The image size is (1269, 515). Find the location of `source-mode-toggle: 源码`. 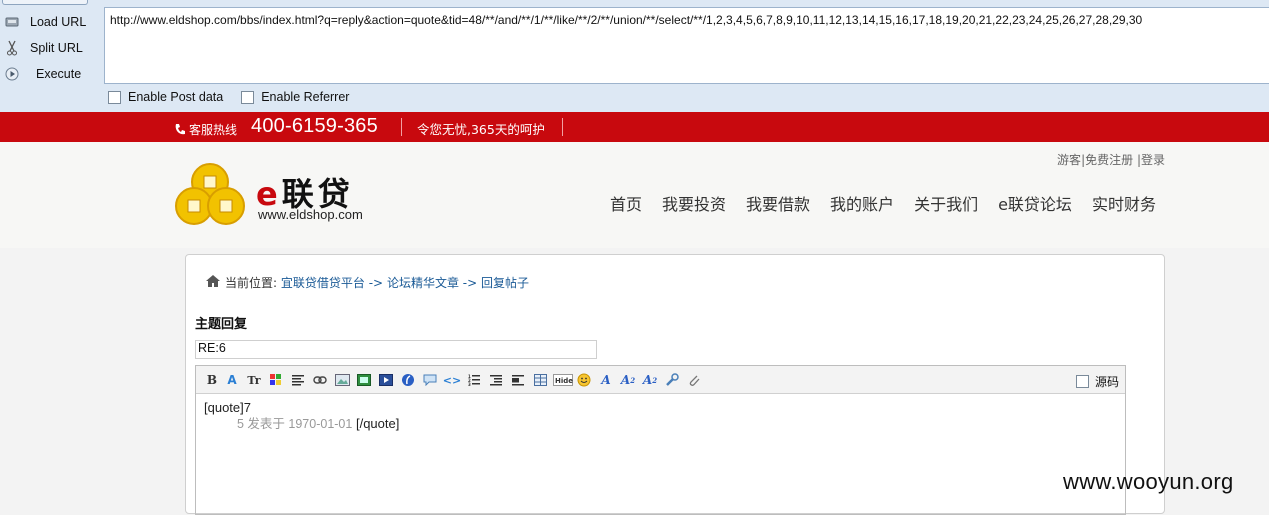

source-mode-toggle: 源码 is located at coordinates (1097, 381).